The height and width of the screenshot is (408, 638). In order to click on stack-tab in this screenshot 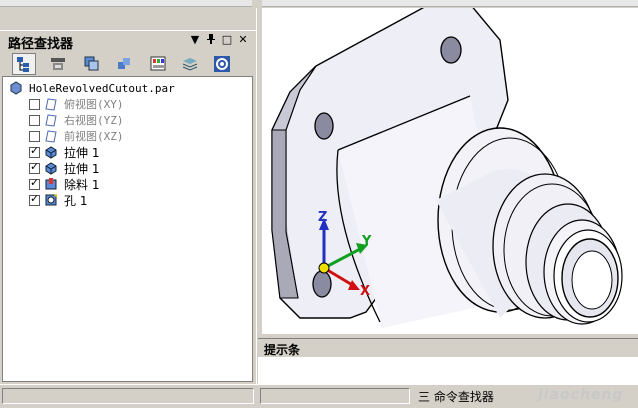, I will do `click(190, 64)`.